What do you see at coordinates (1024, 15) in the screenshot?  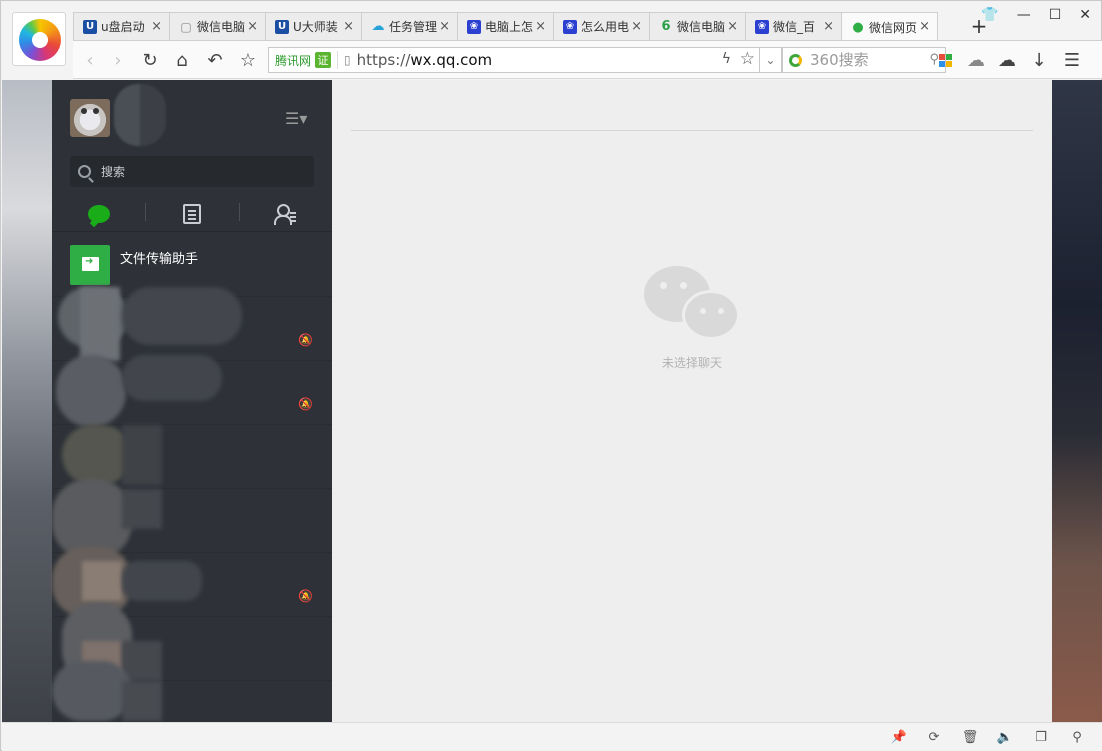 I see `minimize-button: —` at bounding box center [1024, 15].